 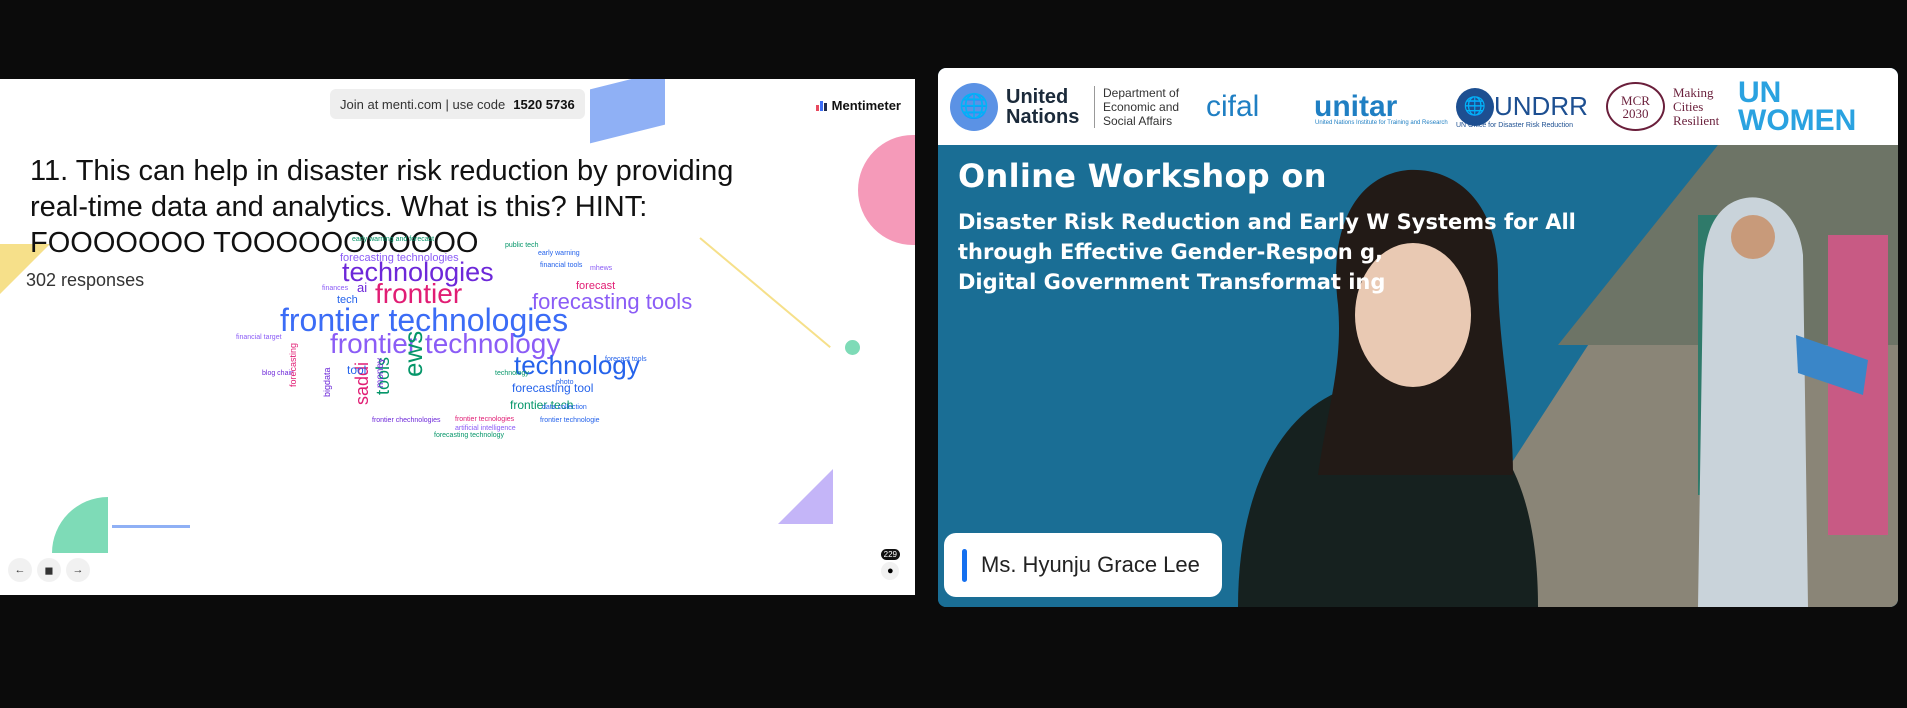 I want to click on word-cloud-word: photo, so click(x=565, y=382).